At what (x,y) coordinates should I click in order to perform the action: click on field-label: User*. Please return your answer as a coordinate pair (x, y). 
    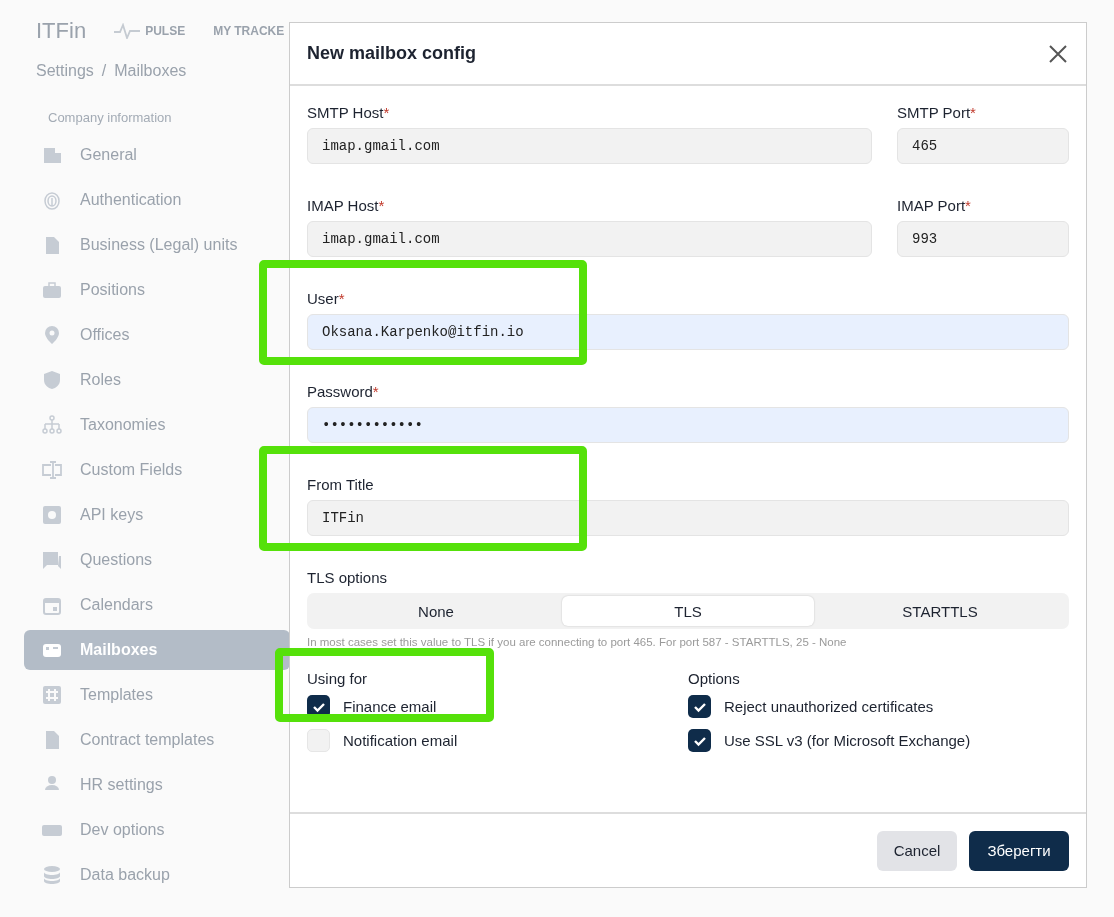
    Looking at the image, I should click on (326, 298).